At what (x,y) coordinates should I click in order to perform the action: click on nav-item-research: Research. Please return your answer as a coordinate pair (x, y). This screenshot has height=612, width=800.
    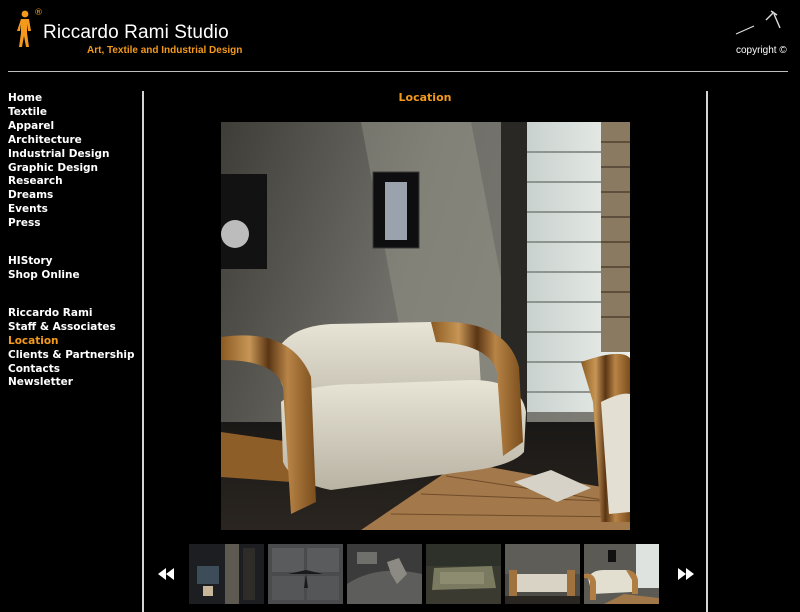
    Looking at the image, I should click on (74, 182).